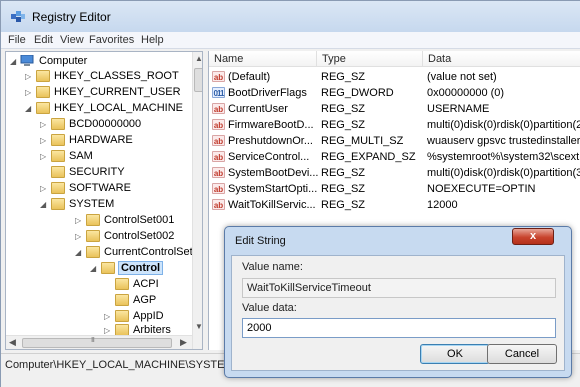  Describe the element at coordinates (63, 61) in the screenshot. I see `tree-label-computer: Computer` at that location.